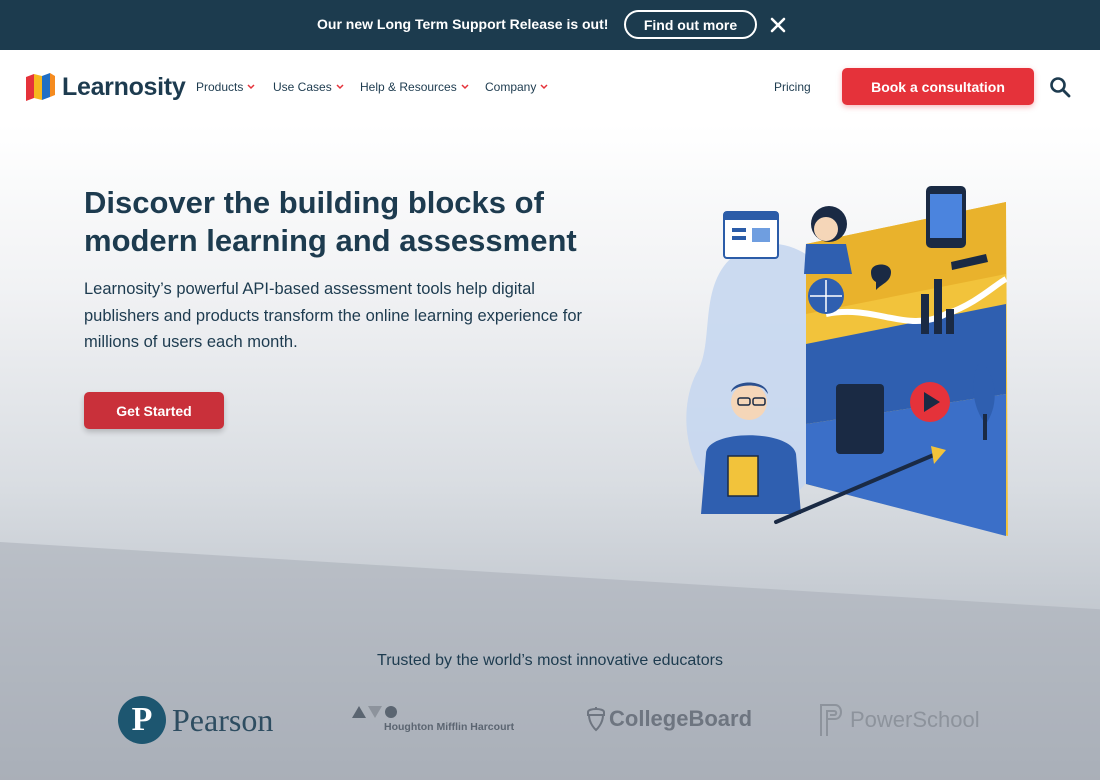  I want to click on powerschool-logo: PowerSchool, so click(899, 720).